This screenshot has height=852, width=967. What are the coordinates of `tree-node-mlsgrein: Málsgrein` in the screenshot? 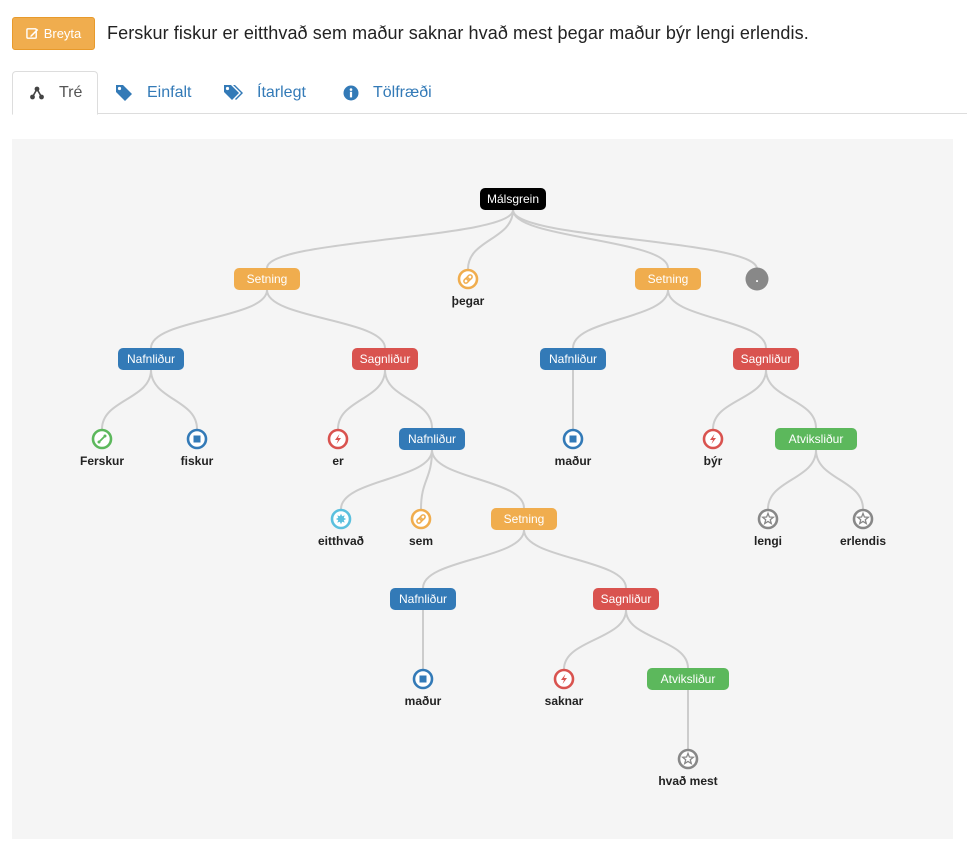 It's located at (513, 199).